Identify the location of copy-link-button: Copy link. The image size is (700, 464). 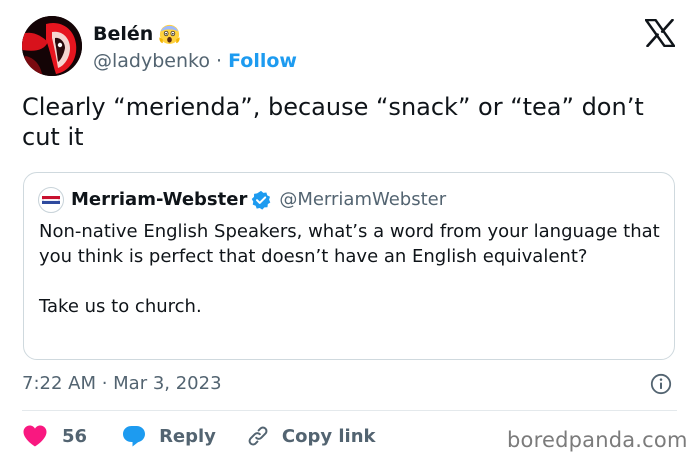
(311, 436).